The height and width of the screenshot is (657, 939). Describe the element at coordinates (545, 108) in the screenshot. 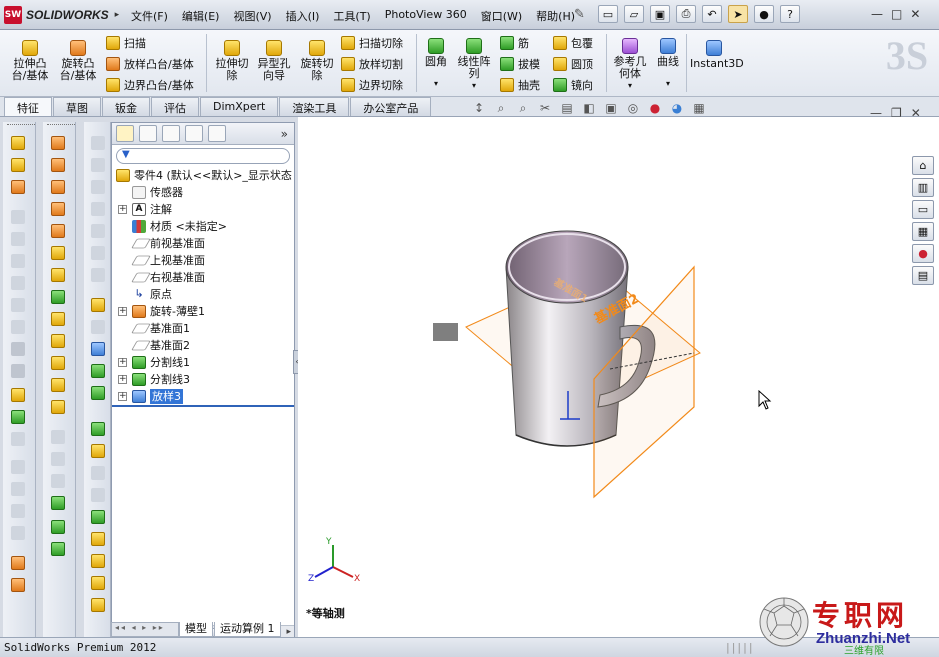

I see `section-view-icon: ✂` at that location.